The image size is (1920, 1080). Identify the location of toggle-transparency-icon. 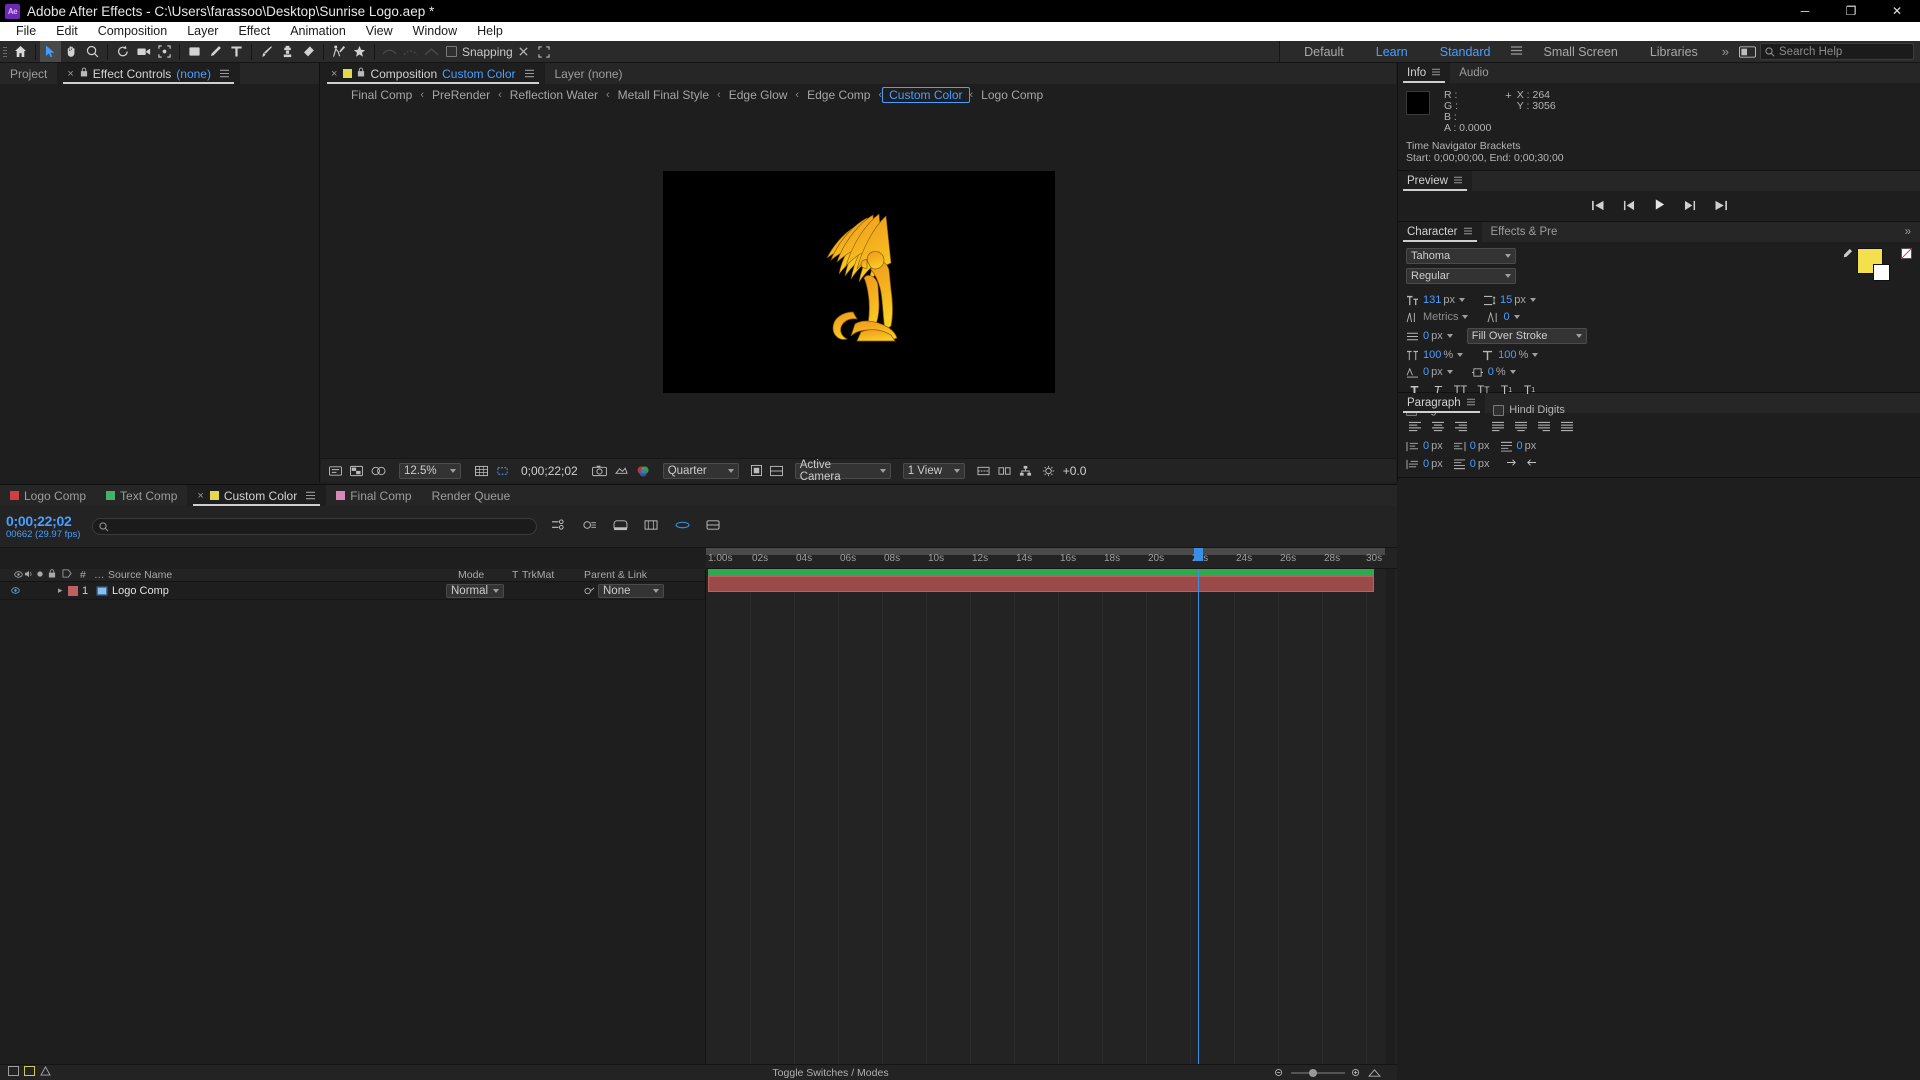
(356, 471).